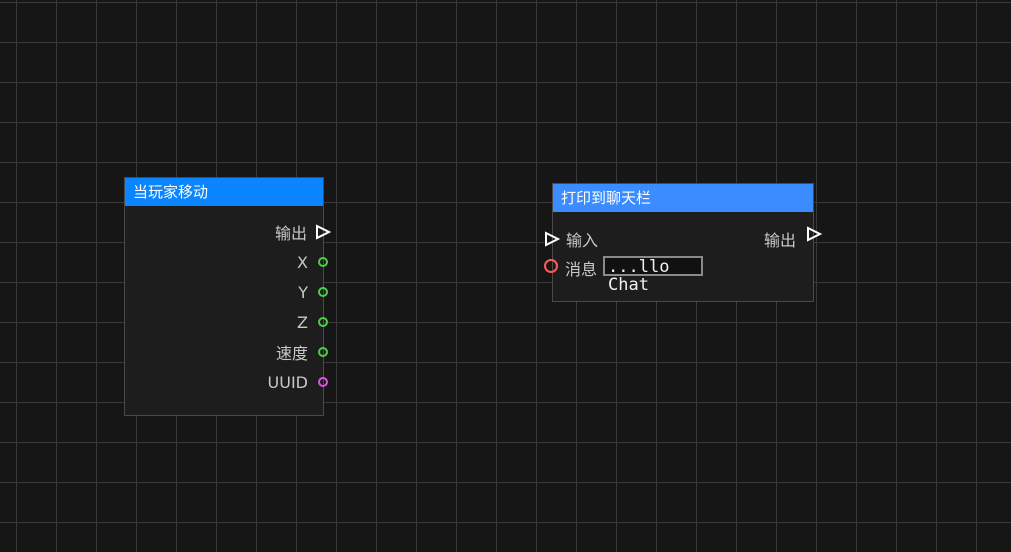 Image resolution: width=1011 pixels, height=552 pixels. I want to click on speed-output-pin-icon, so click(323, 352).